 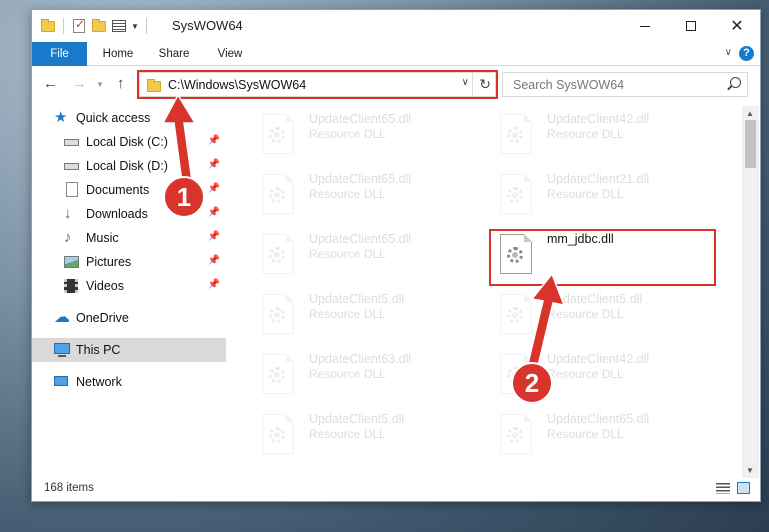 What do you see at coordinates (598, 359) in the screenshot?
I see `file-name: UpdateClient42.dll` at bounding box center [598, 359].